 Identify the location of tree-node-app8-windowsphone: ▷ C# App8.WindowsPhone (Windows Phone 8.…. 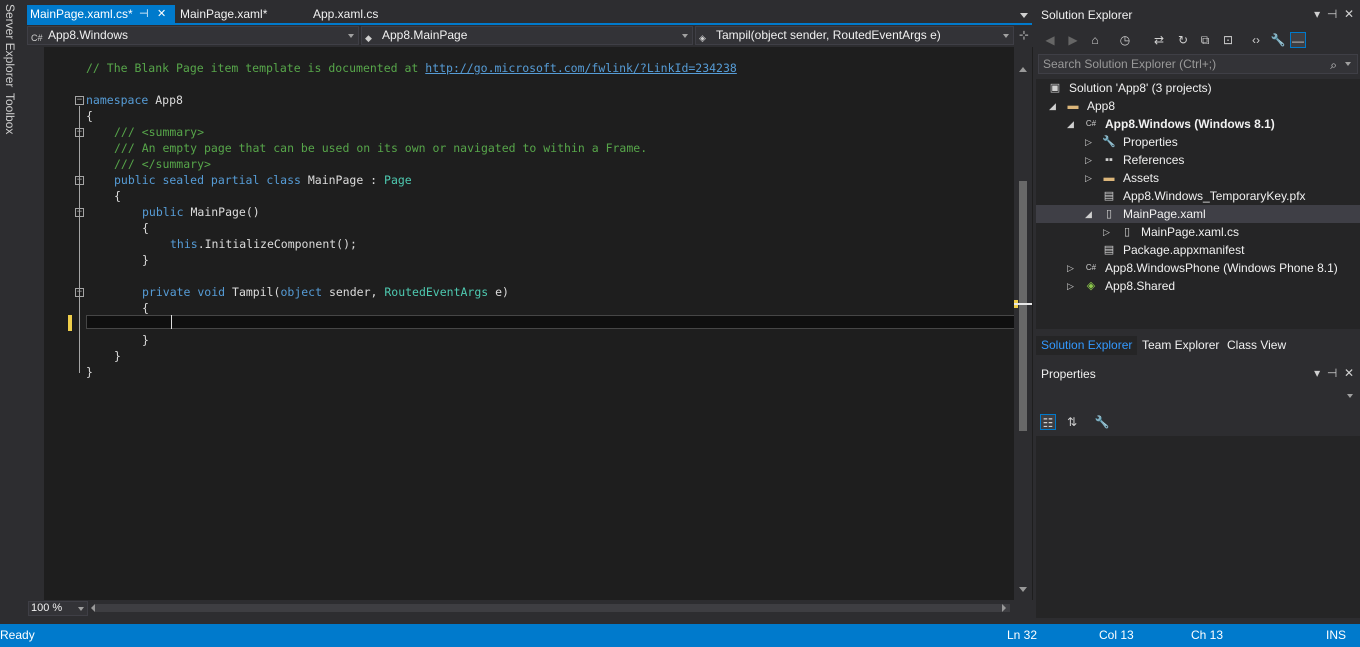
(1198, 268).